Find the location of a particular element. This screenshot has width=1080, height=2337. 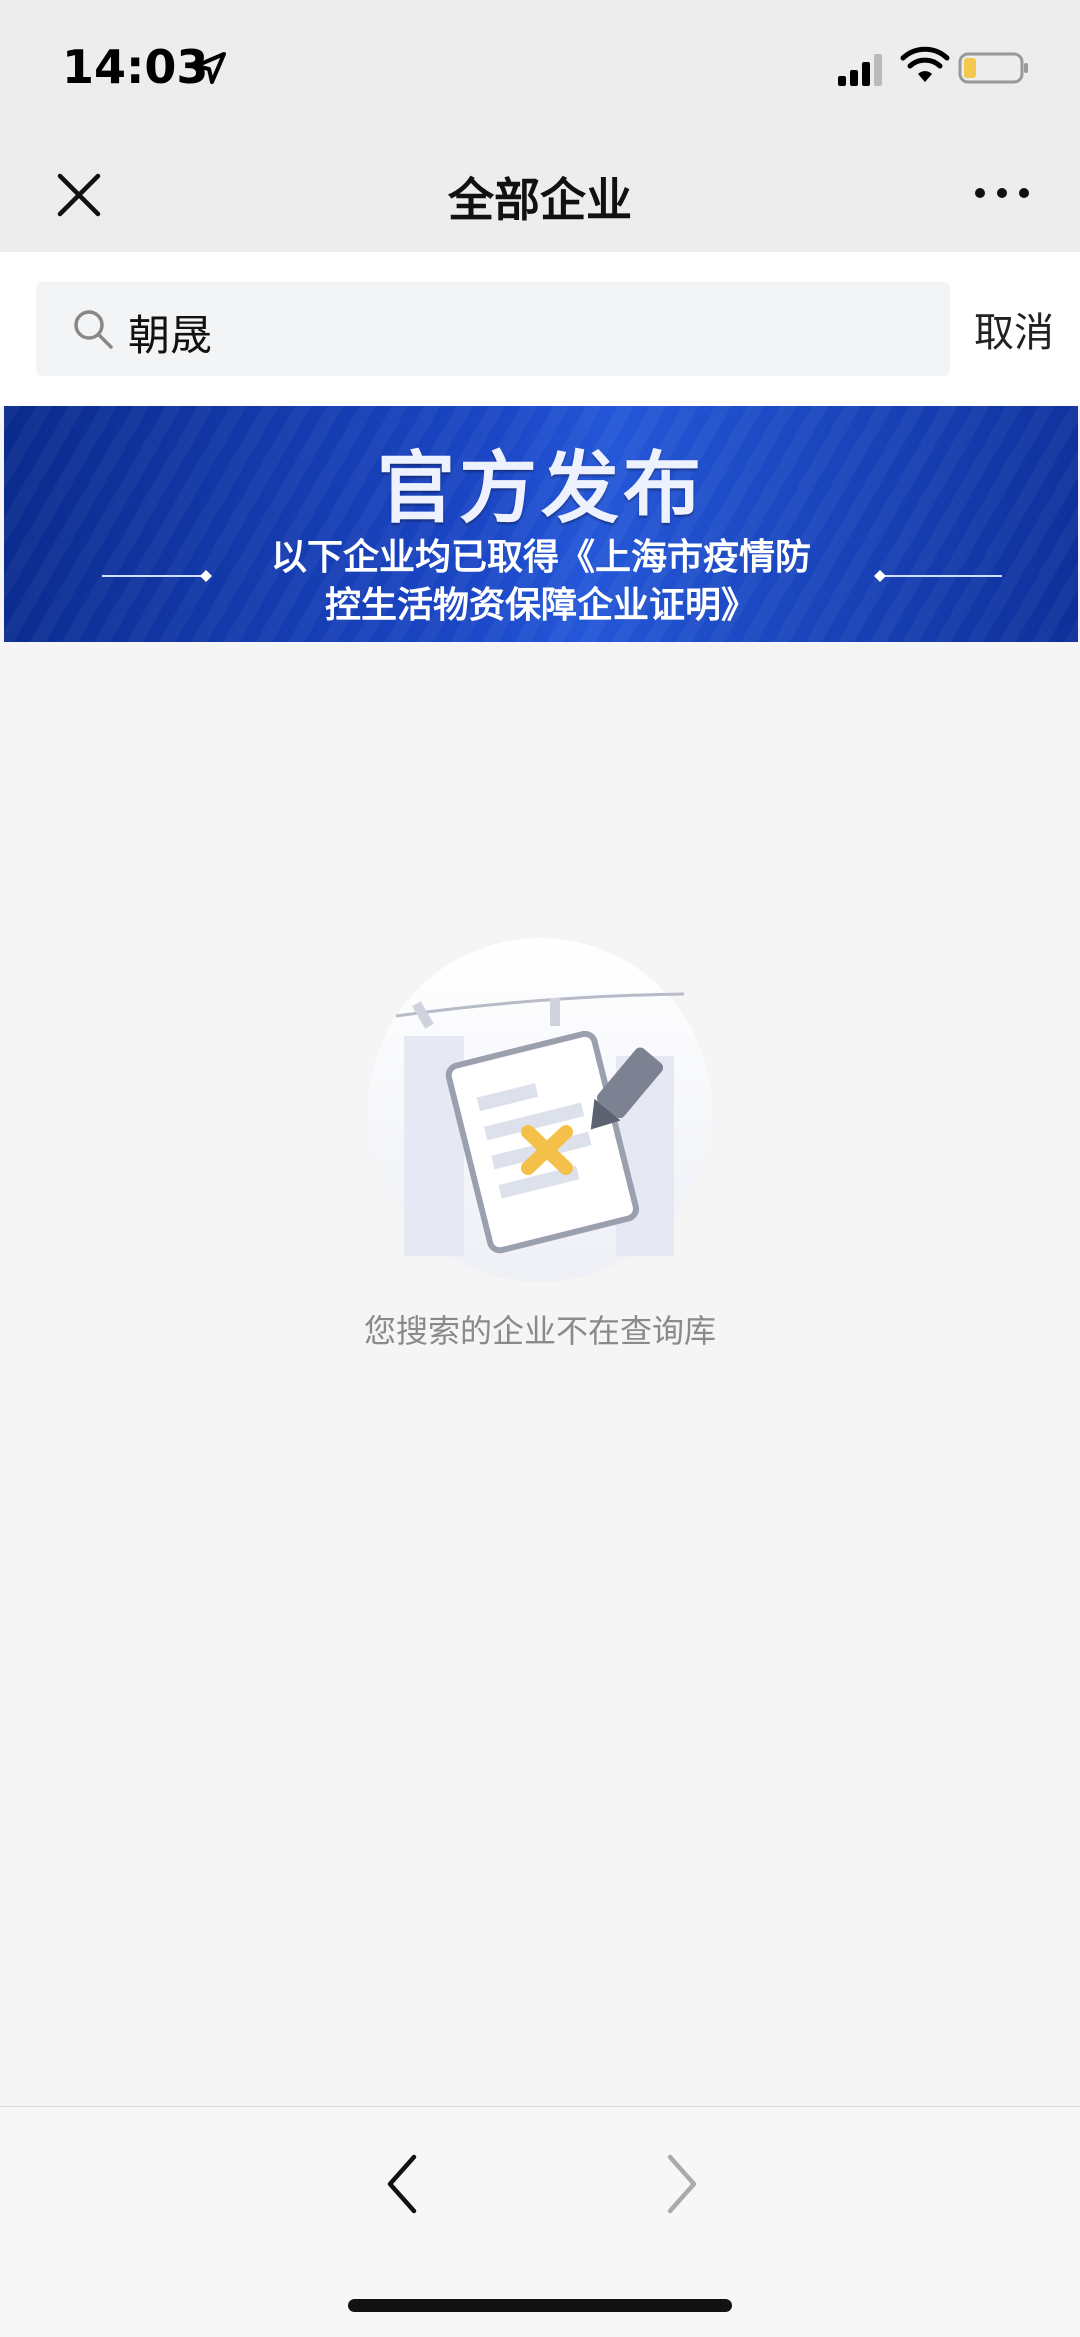

home-indicator is located at coordinates (540, 2305).